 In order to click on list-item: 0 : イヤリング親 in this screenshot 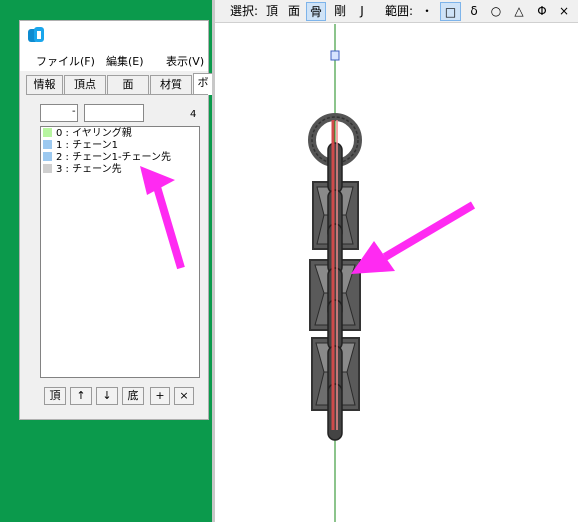, I will do `click(87, 134)`.